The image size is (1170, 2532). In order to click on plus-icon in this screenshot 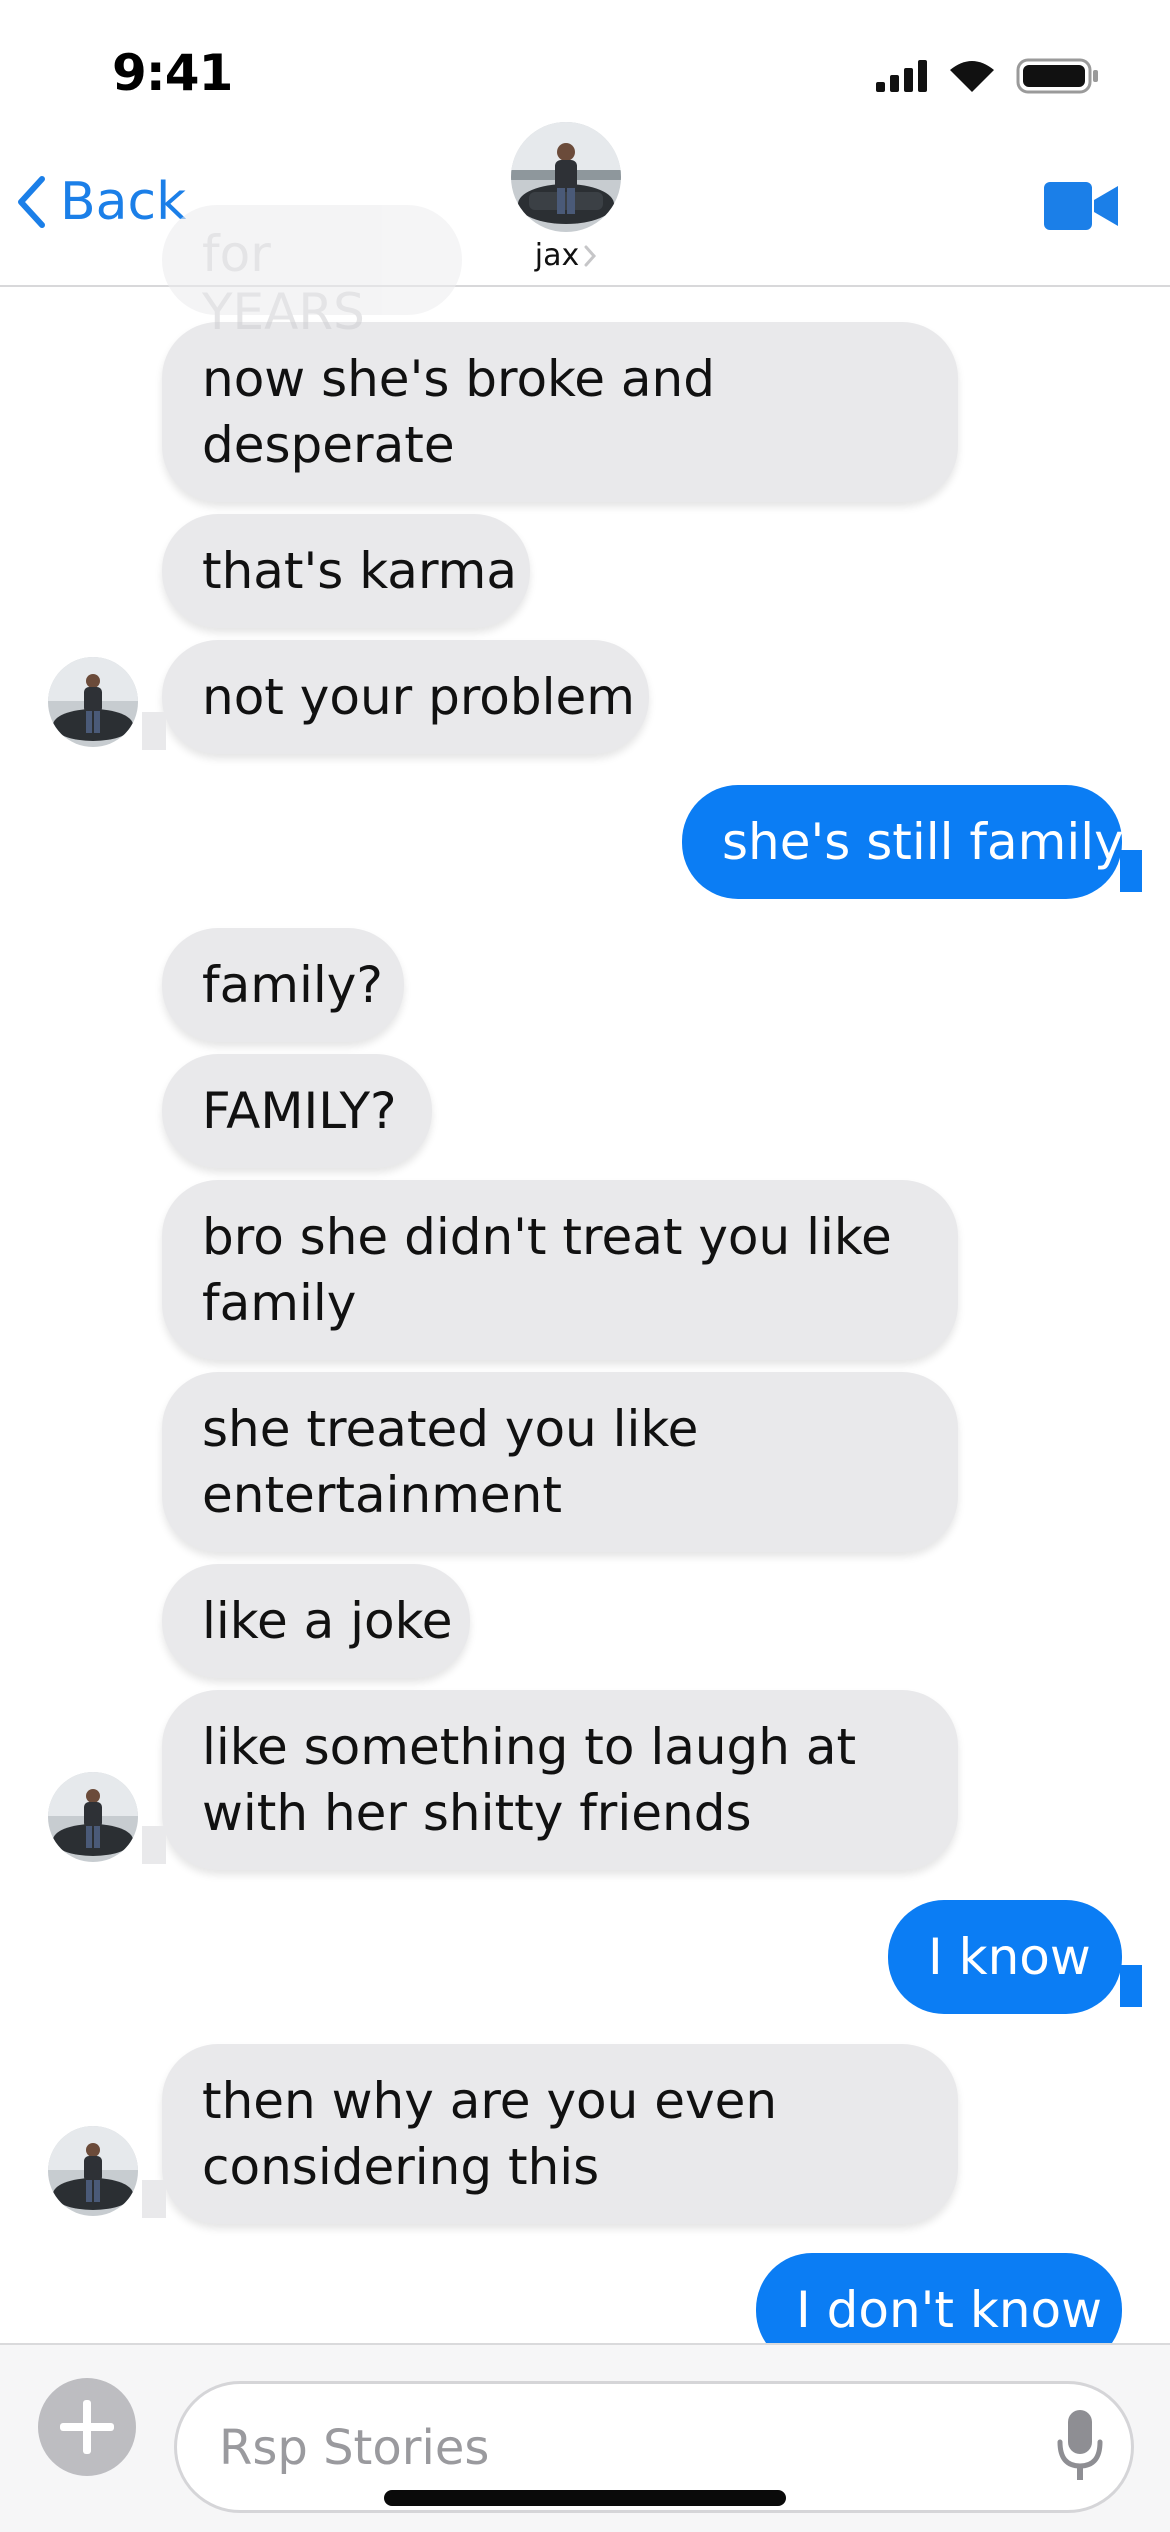, I will do `click(87, 2427)`.